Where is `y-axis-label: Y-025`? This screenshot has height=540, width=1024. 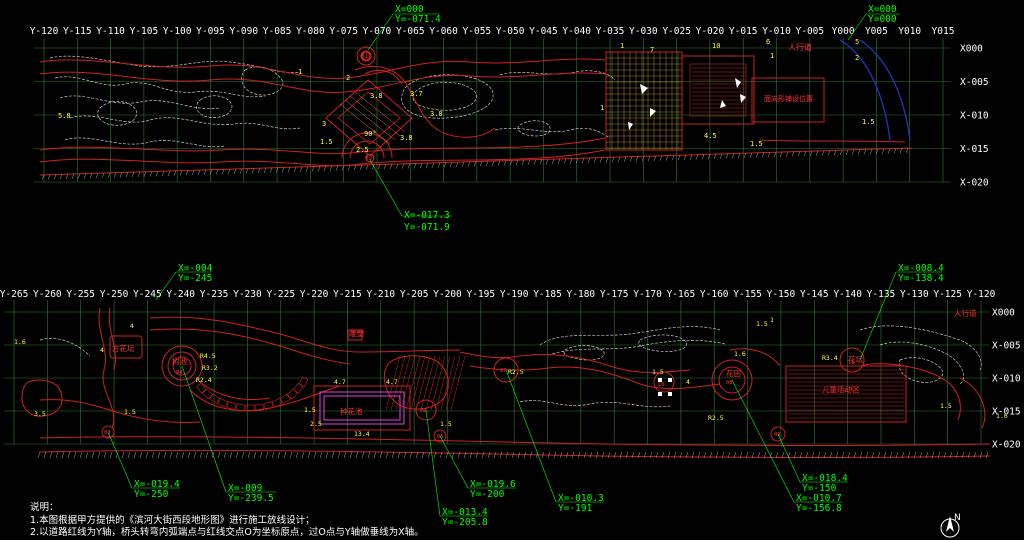
y-axis-label: Y-025 is located at coordinates (676, 31).